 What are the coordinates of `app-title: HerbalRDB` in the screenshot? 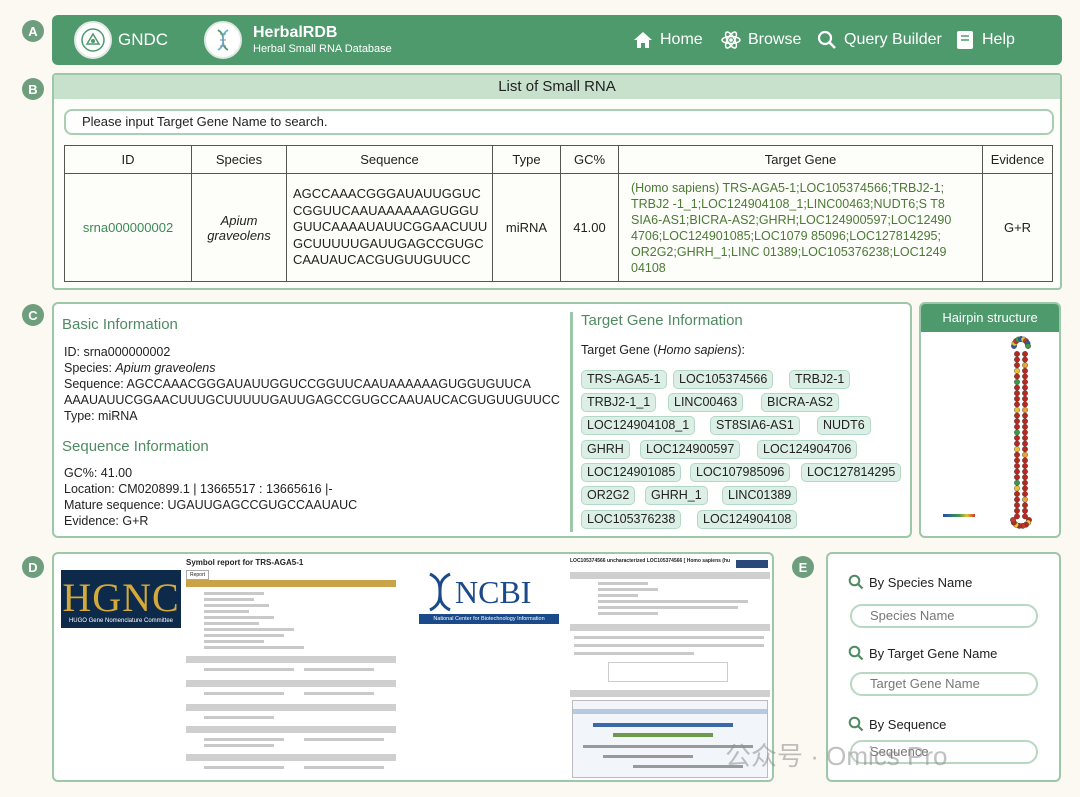 It's located at (295, 32).